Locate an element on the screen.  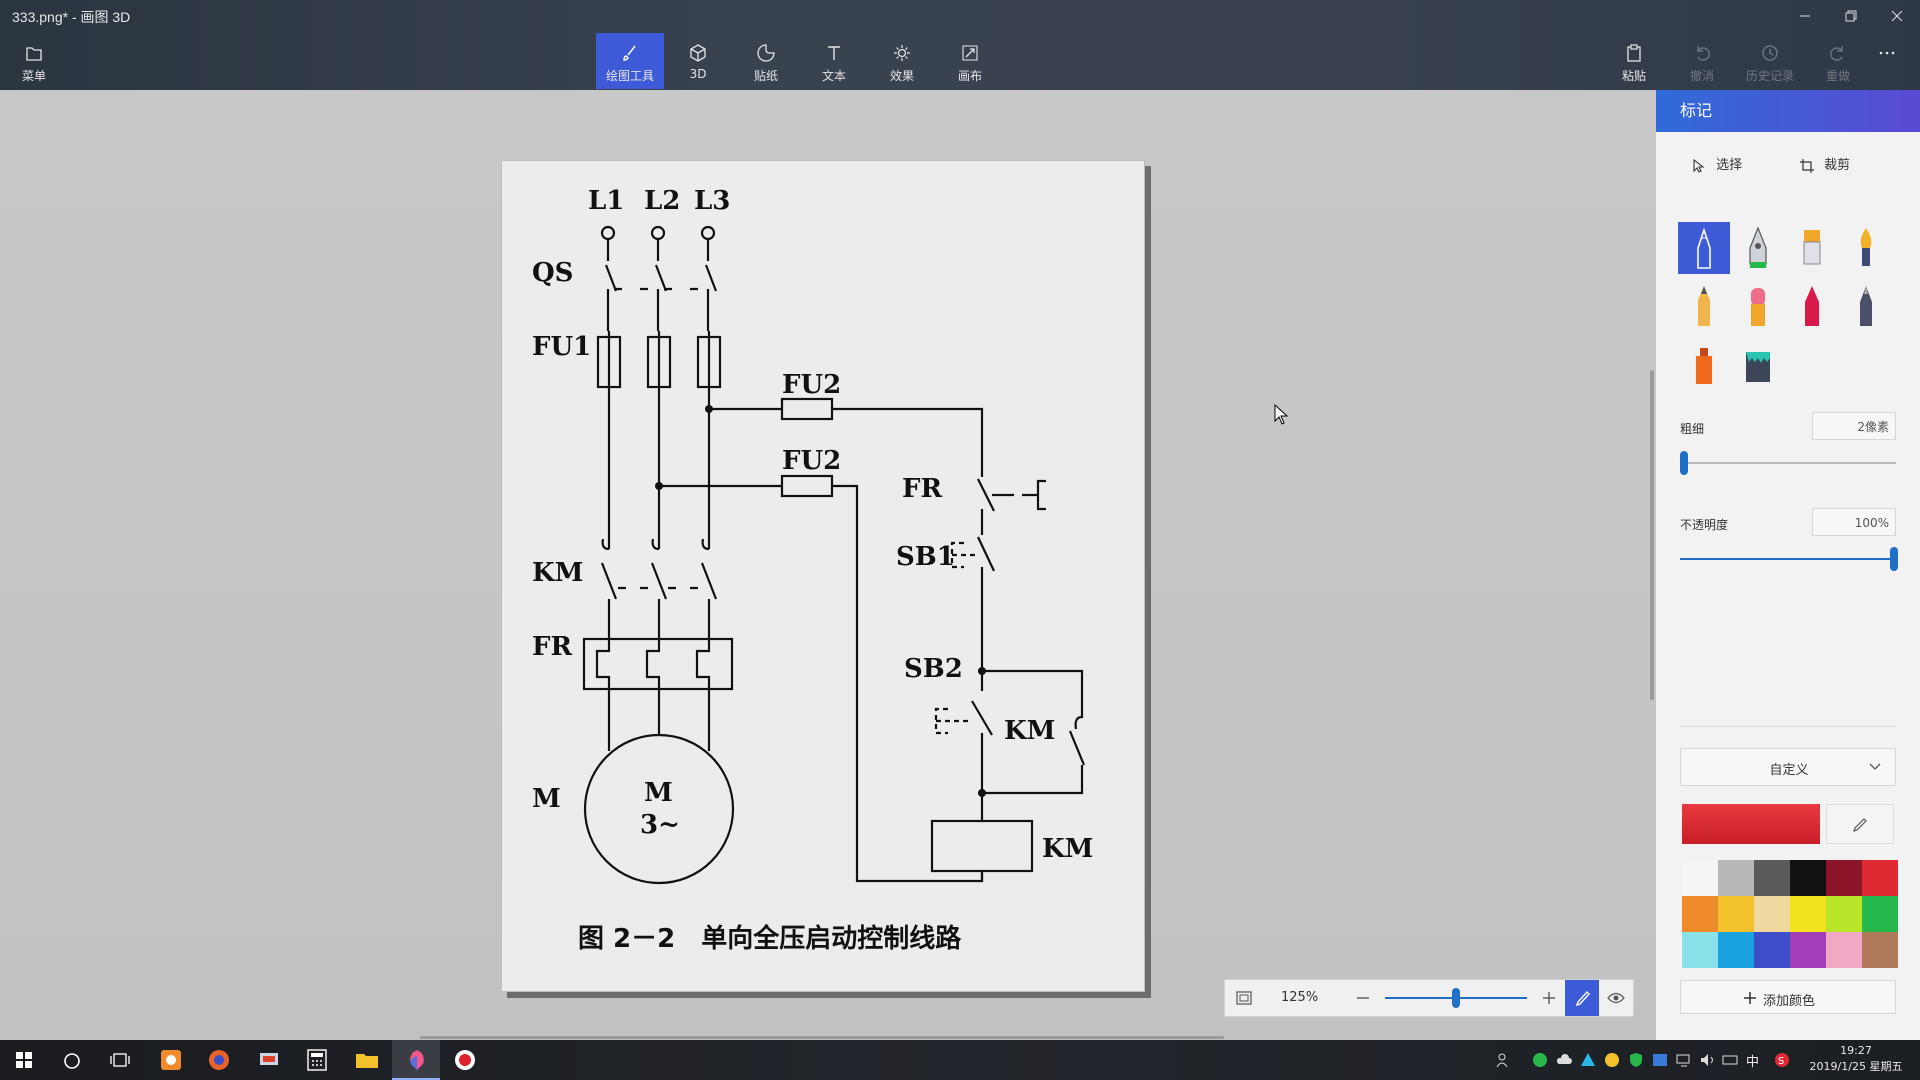
keyboard-icon is located at coordinates (1730, 1060).